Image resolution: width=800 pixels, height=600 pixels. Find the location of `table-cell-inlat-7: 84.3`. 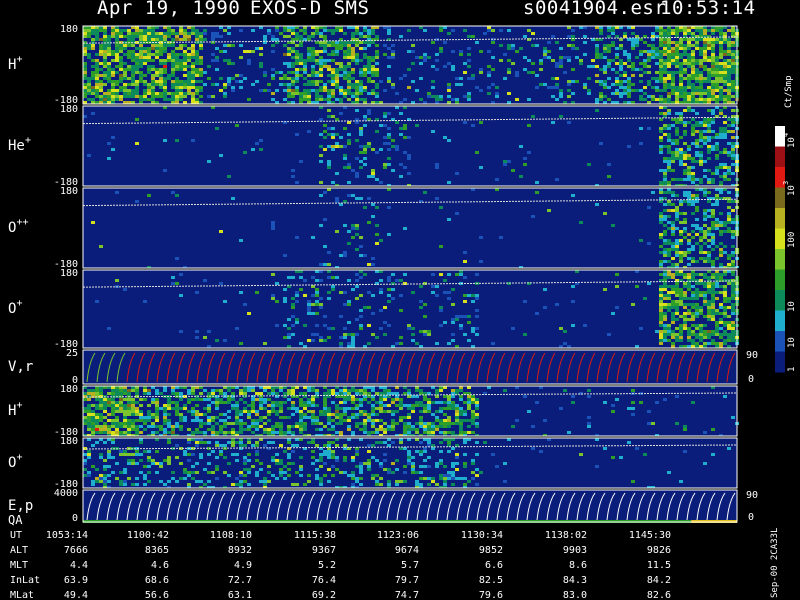

table-cell-inlat-7: 84.3 is located at coordinates (575, 580).